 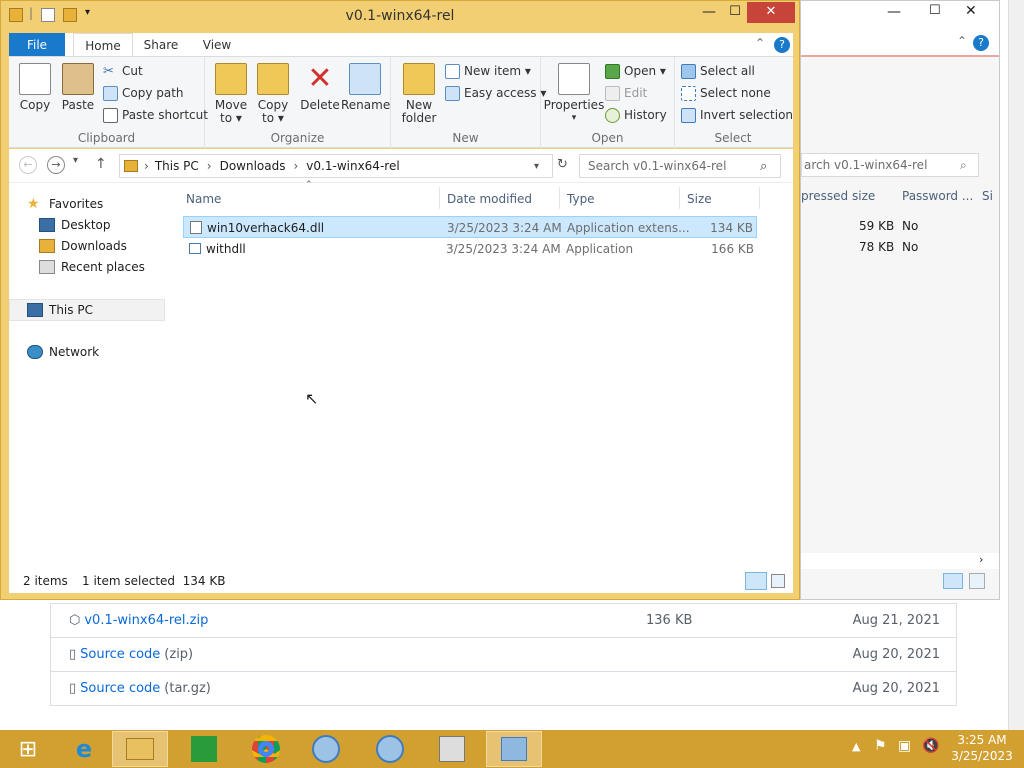 What do you see at coordinates (400, 16) in the screenshot?
I see `title-bar: | ▾ v0.1-winx64-rel — ☐ ✕` at bounding box center [400, 16].